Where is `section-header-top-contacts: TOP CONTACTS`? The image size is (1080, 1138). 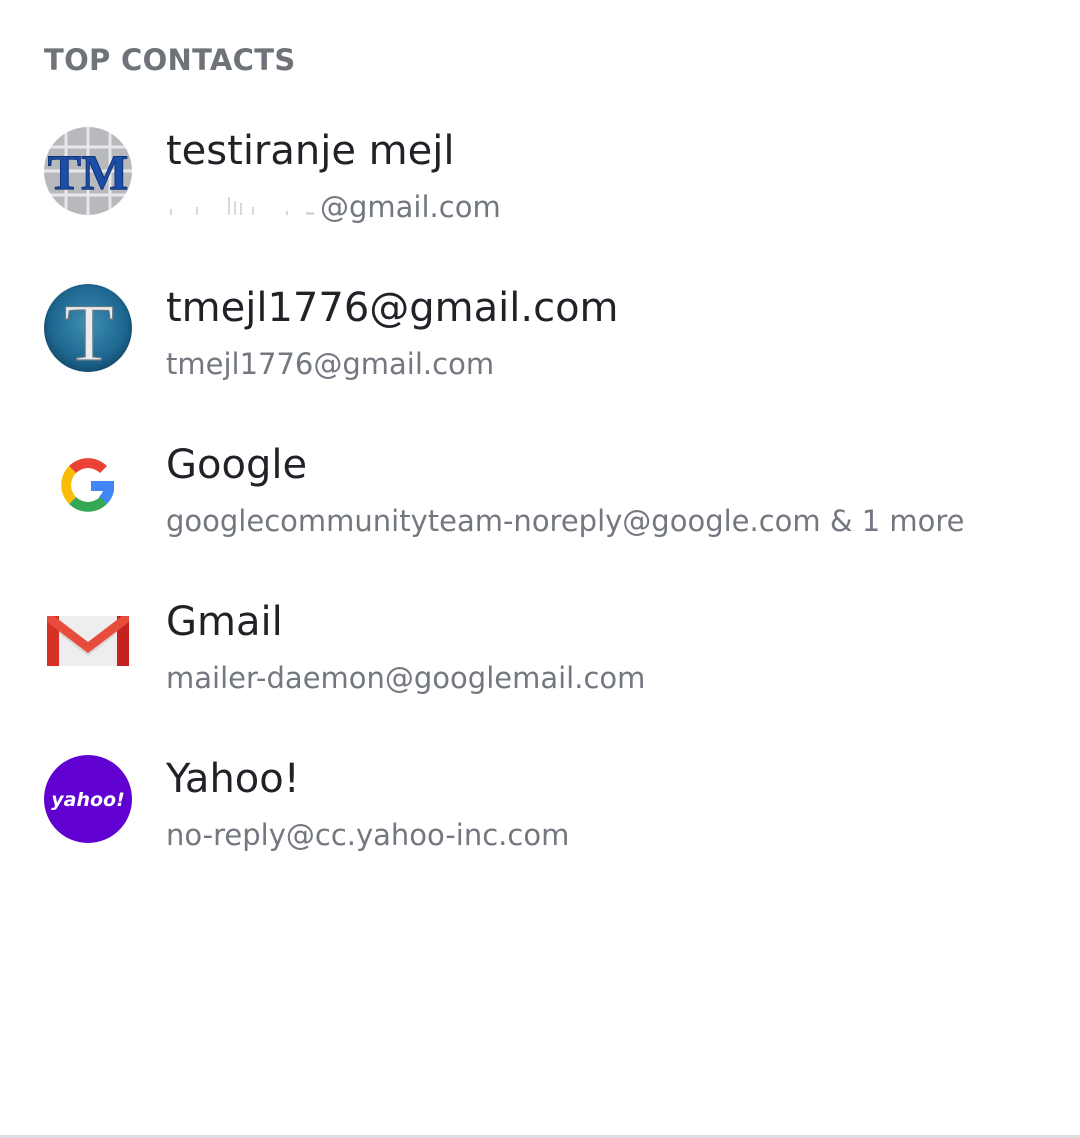
section-header-top-contacts: TOP CONTACTS is located at coordinates (170, 60).